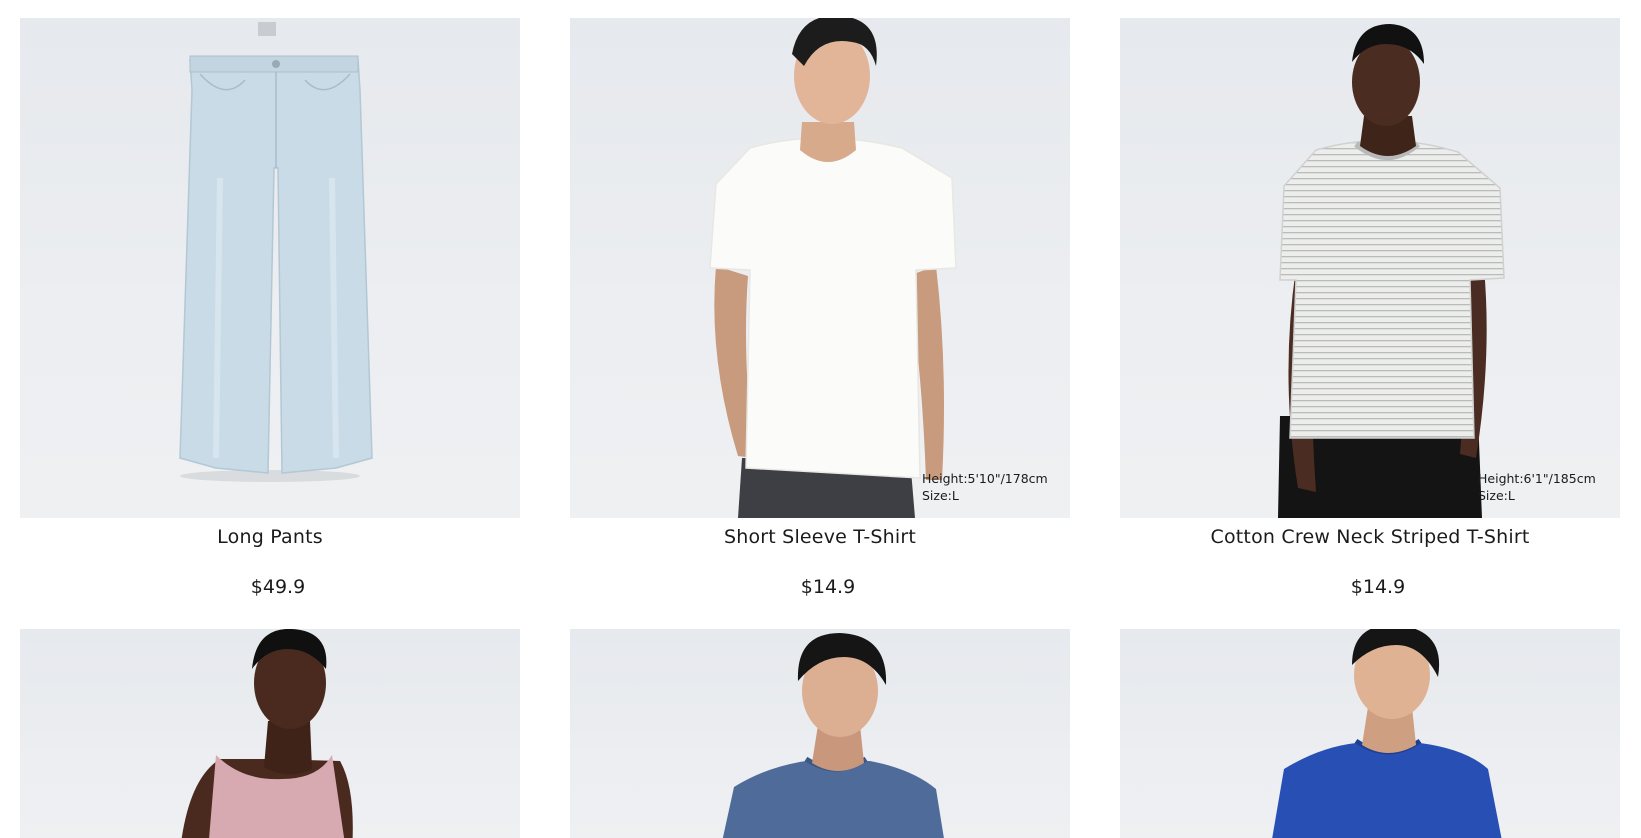  Describe the element at coordinates (820, 537) in the screenshot. I see `product-name: Short Sleeve T-Shirt` at that location.